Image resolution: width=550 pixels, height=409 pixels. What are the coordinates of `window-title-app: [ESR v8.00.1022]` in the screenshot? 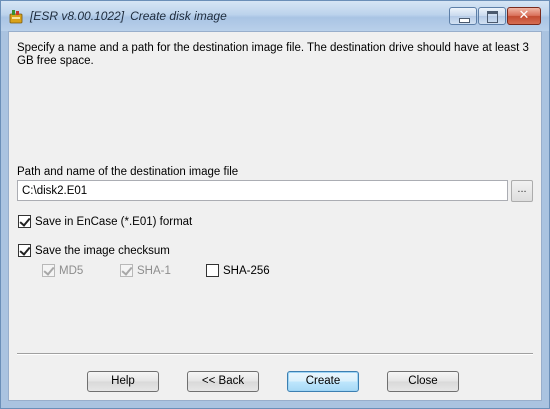 It's located at (77, 16).